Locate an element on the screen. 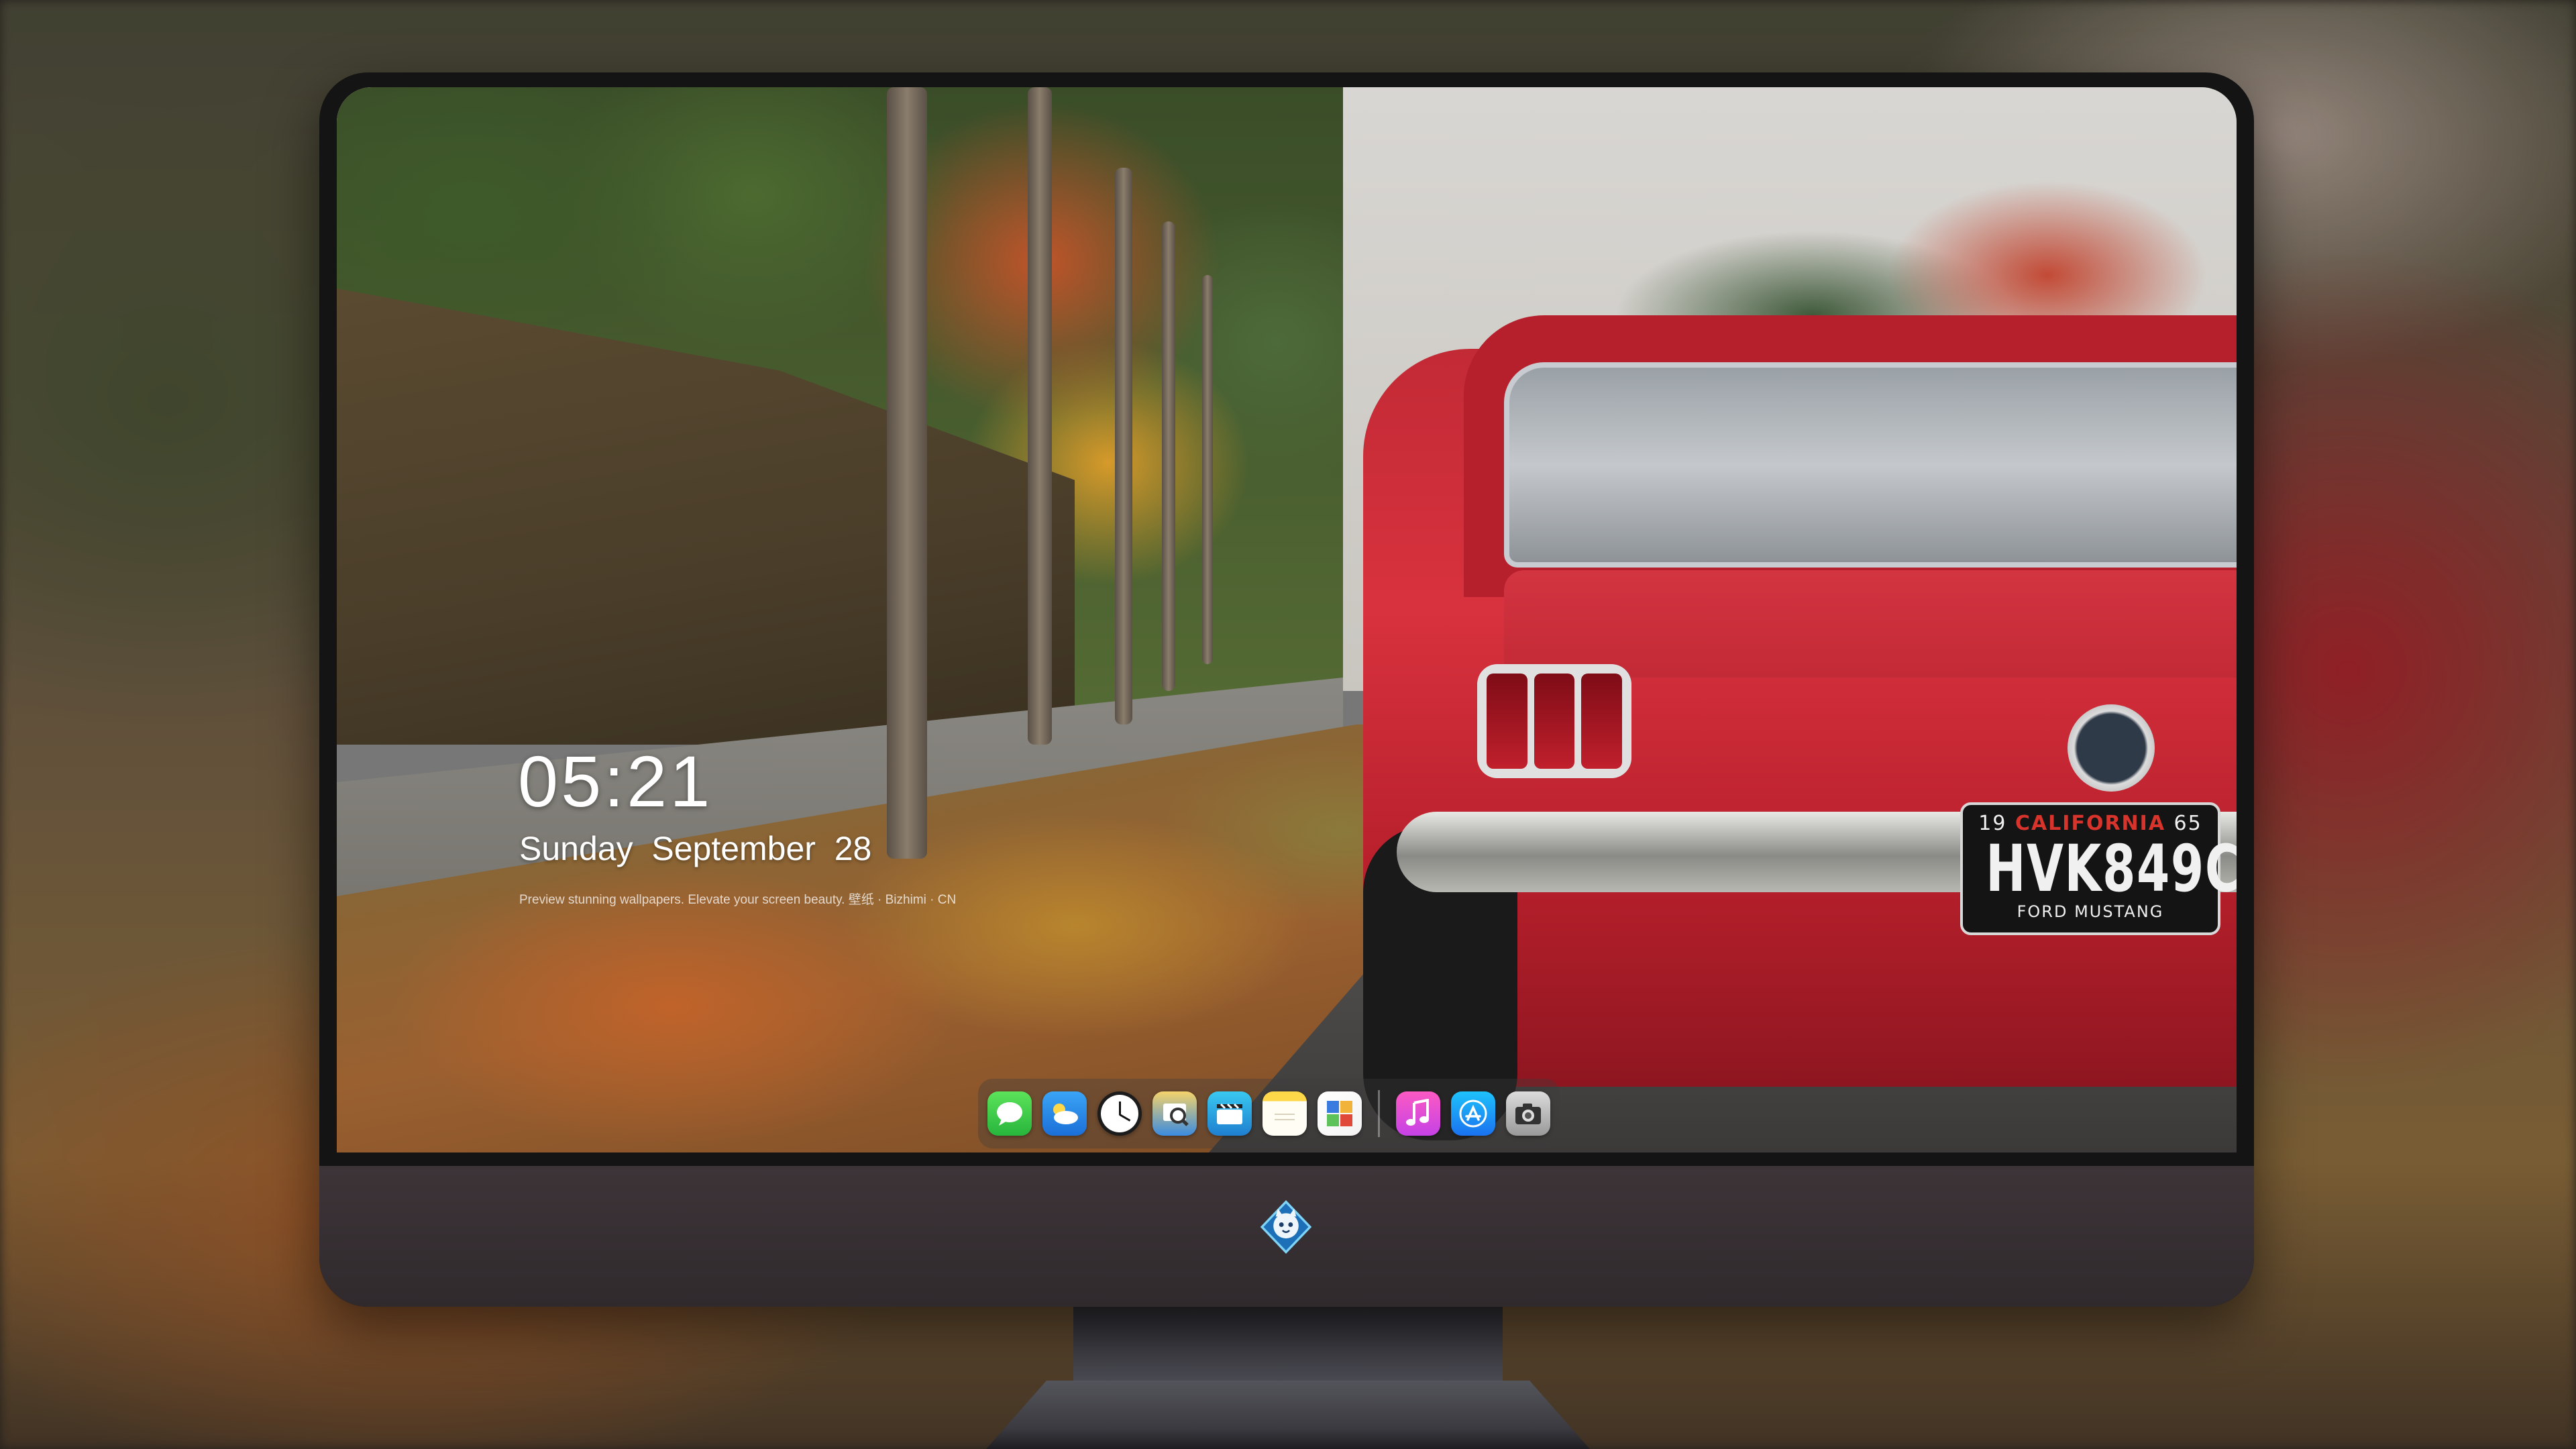 This screenshot has height=1449, width=2576. dock is located at coordinates (1269, 1113).